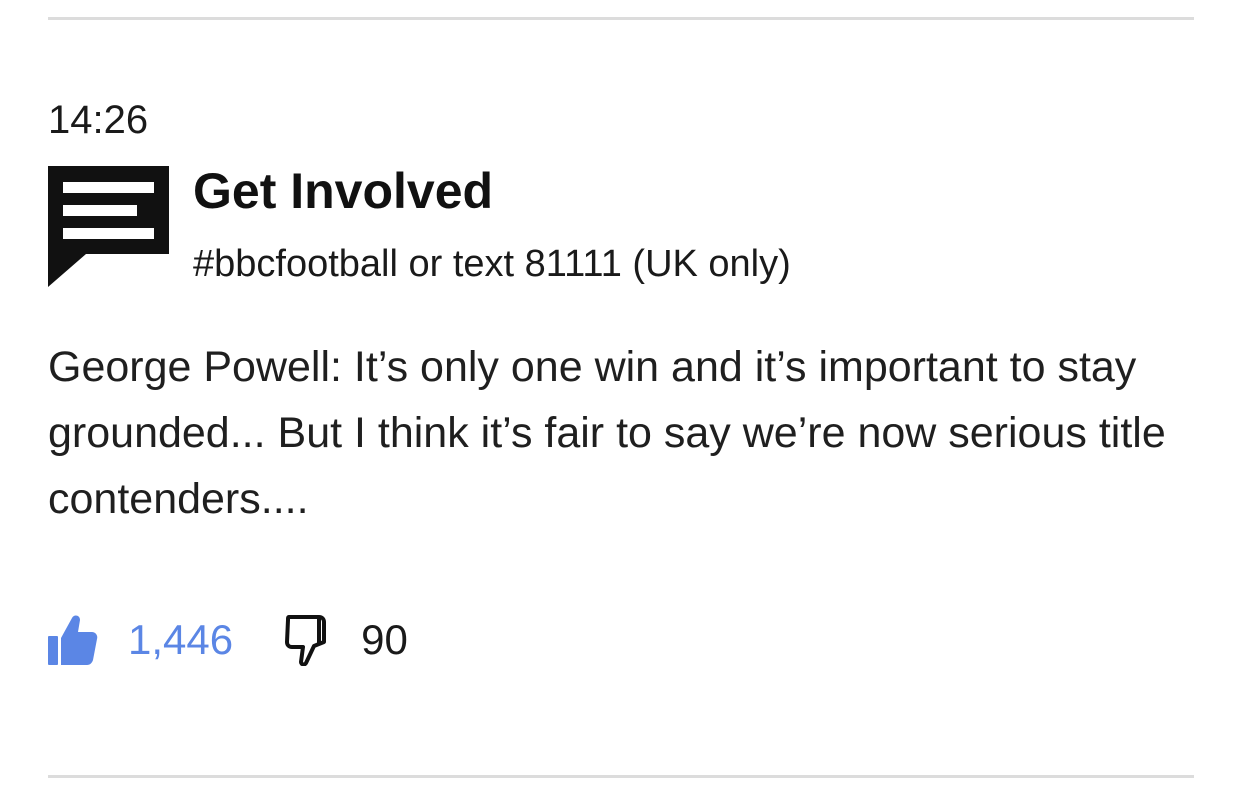  What do you see at coordinates (621, 776) in the screenshot?
I see `bottom-divider` at bounding box center [621, 776].